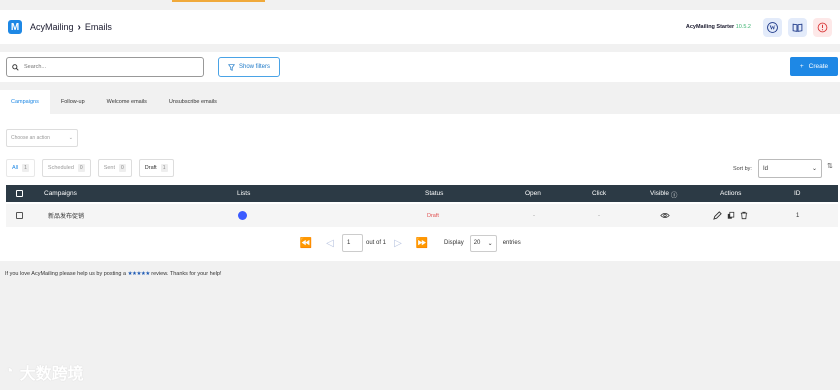  I want to click on toolbar: Show filters + Create, so click(420, 67).